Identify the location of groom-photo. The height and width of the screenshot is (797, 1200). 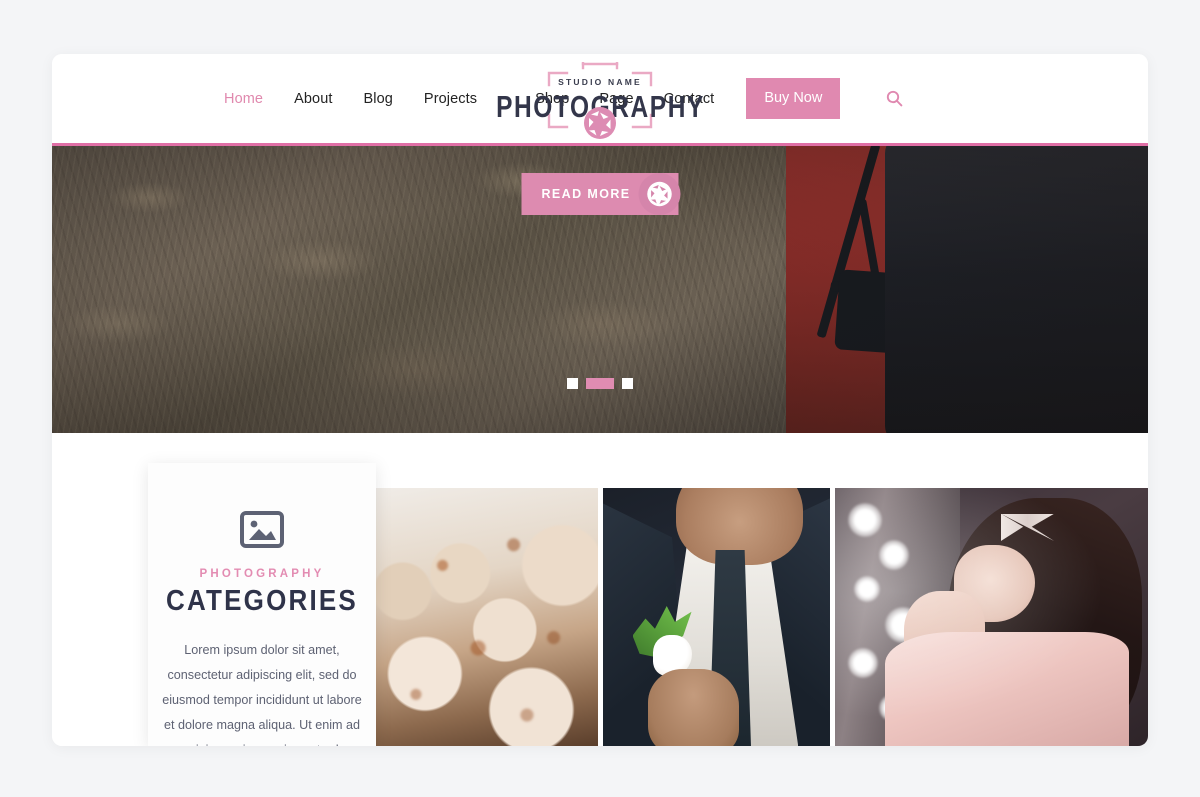
(716, 617).